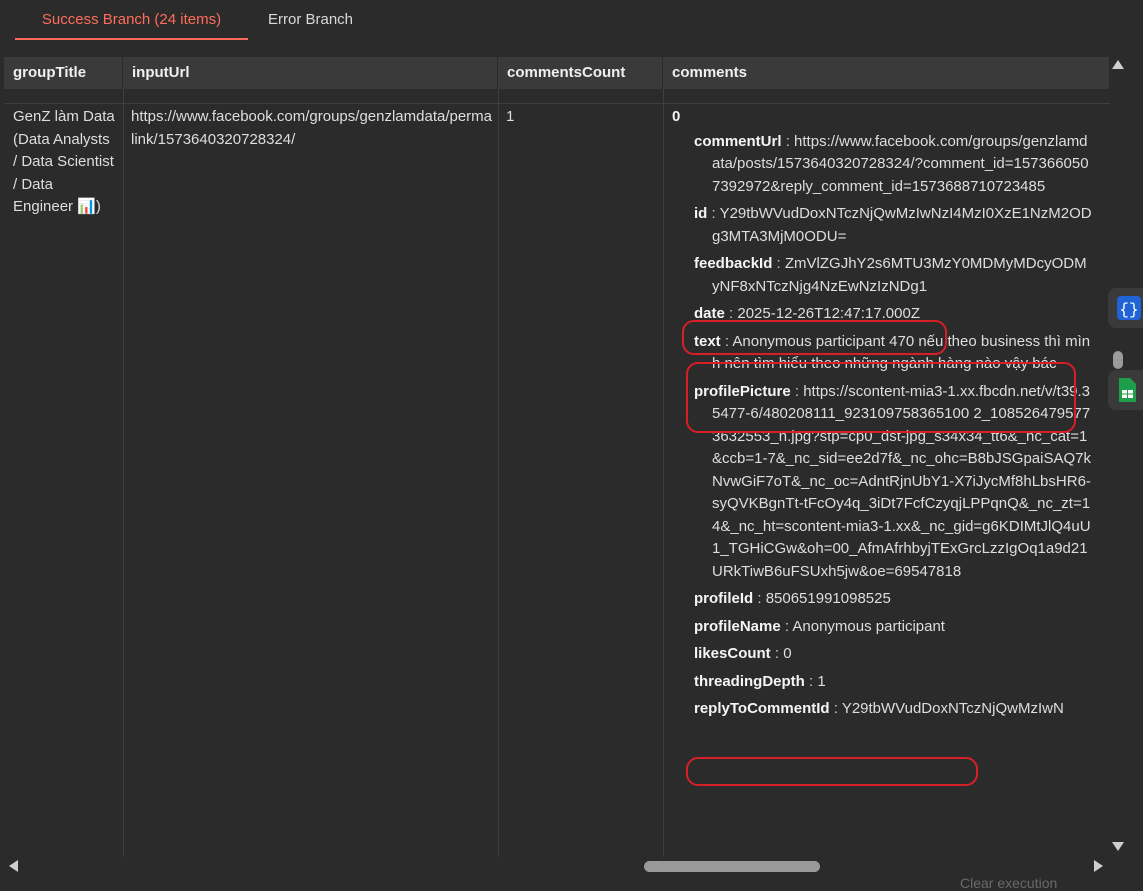  I want to click on field-value: 1, so click(821, 681).